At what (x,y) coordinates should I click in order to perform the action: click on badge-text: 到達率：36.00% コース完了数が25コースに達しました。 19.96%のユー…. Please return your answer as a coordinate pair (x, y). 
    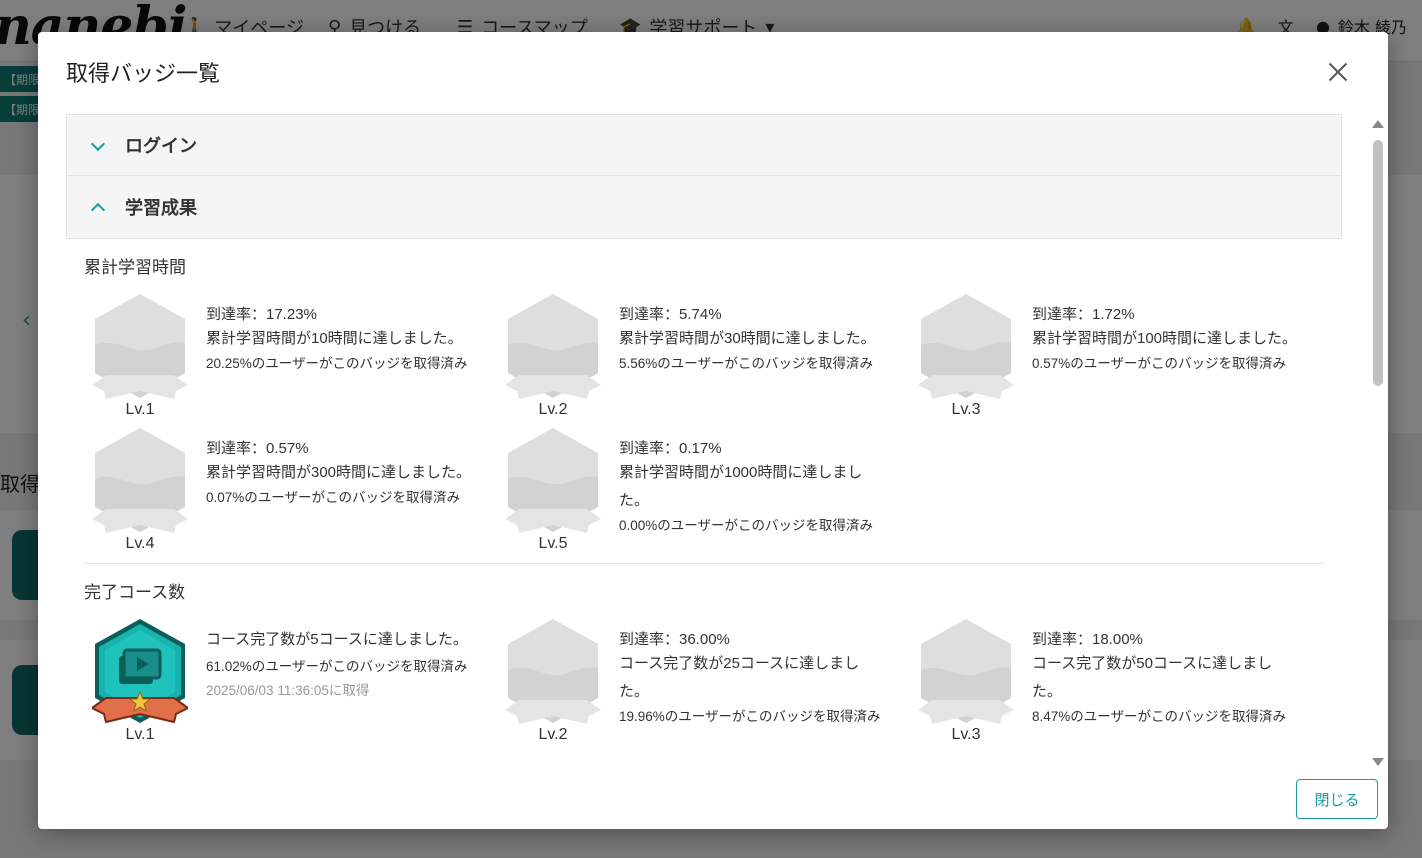
    Looking at the image, I should click on (754, 679).